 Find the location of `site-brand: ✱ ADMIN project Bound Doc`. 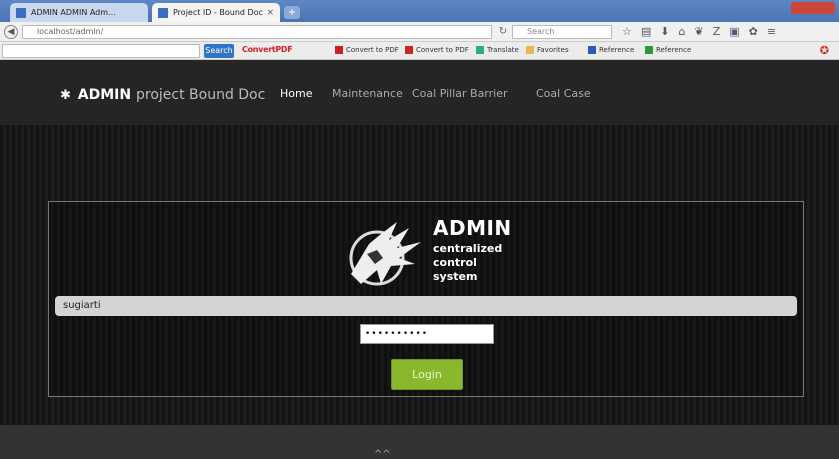

site-brand: ✱ ADMIN project Bound Doc is located at coordinates (162, 95).